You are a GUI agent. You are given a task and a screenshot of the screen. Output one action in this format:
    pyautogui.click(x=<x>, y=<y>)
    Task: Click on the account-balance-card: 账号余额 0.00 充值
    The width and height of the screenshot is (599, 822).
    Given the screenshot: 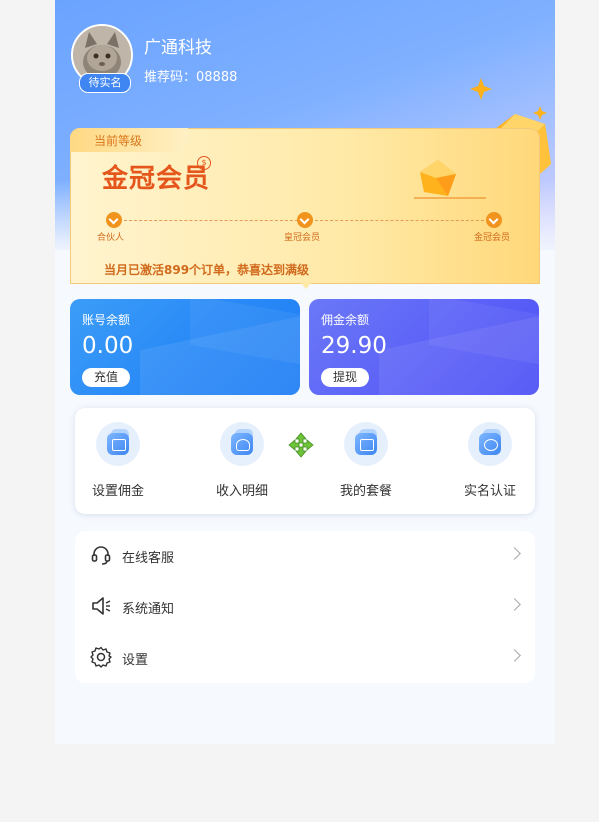 What is the action you would take?
    pyautogui.click(x=185, y=347)
    